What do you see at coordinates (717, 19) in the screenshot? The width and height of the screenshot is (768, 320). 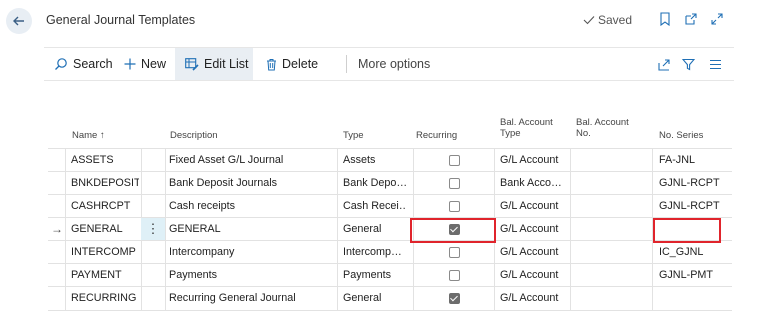 I see `expand-icon` at bounding box center [717, 19].